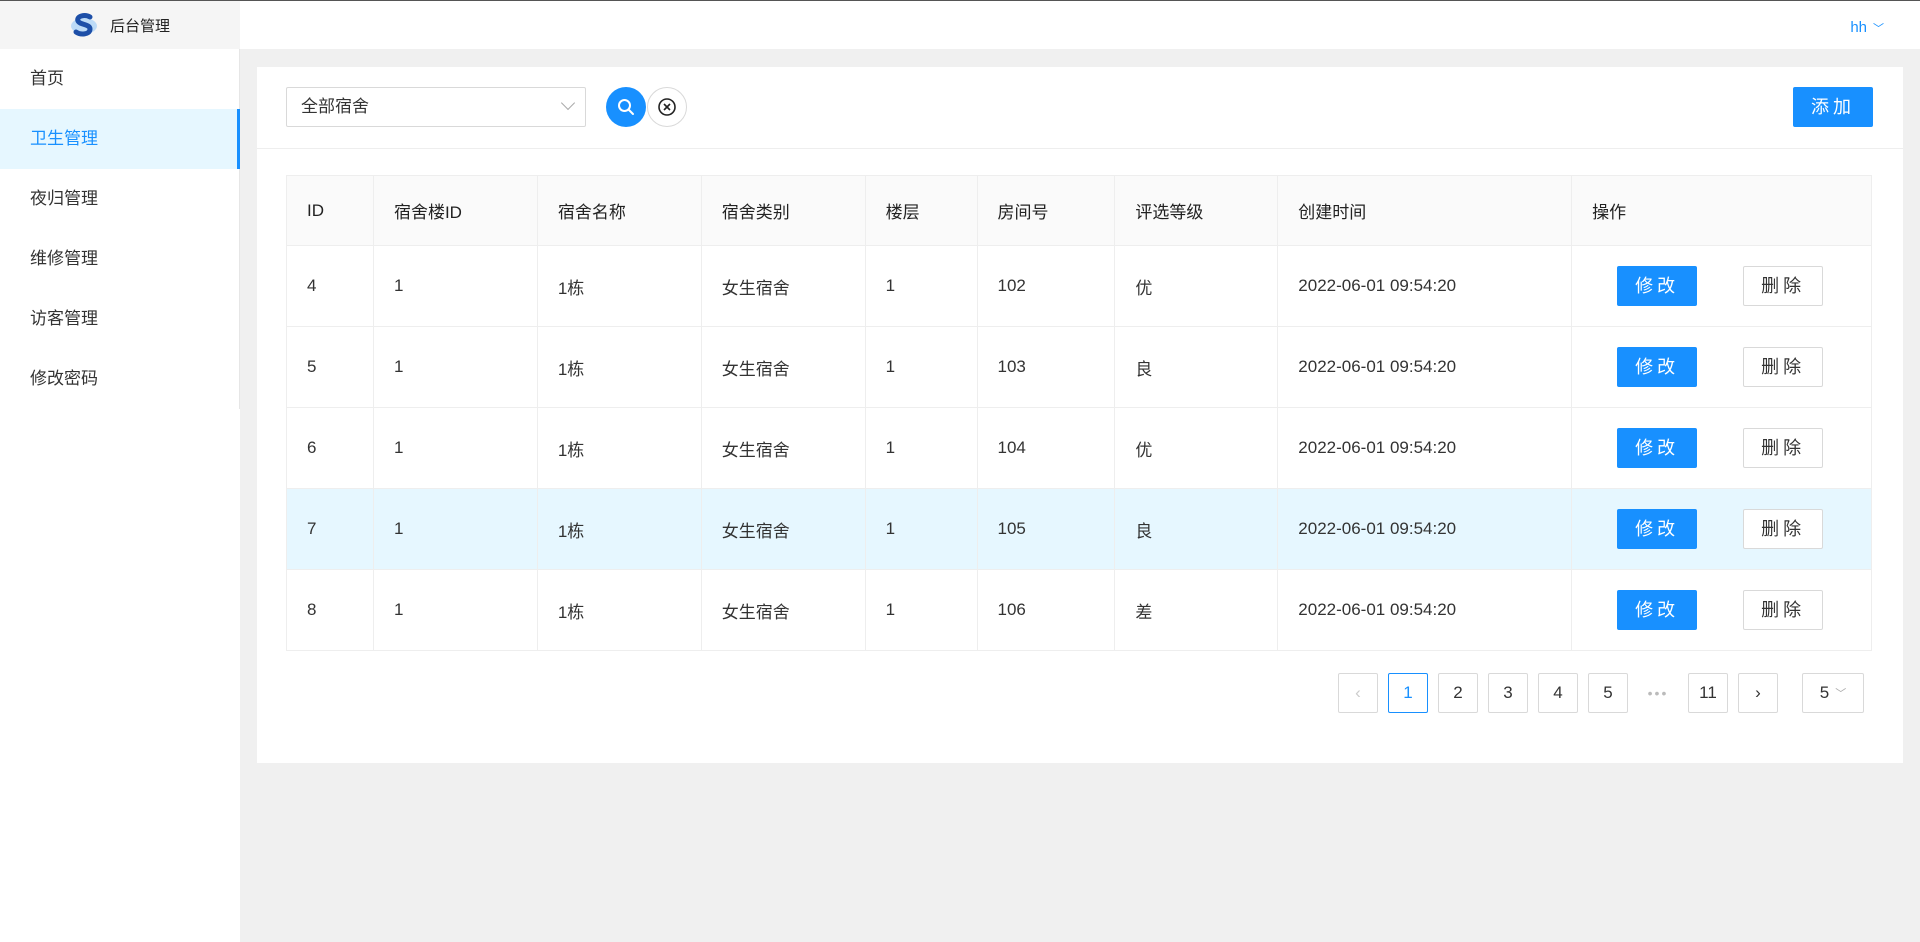 The height and width of the screenshot is (942, 1920). I want to click on page-size-value: 5, so click(1824, 692).